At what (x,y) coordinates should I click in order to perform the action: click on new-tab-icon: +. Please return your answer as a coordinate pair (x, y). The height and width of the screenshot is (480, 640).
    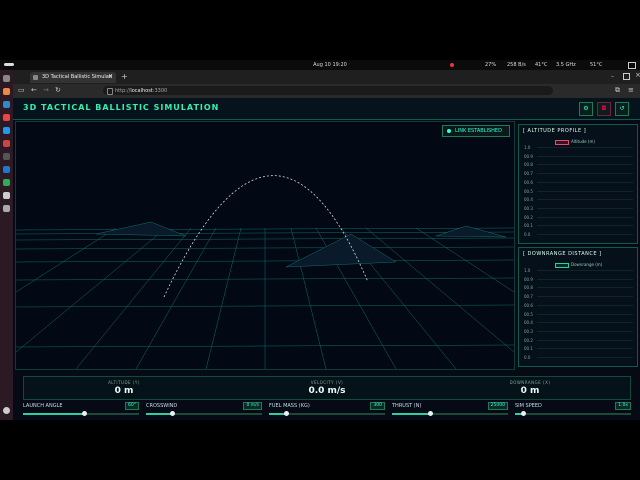
    Looking at the image, I should click on (124, 76).